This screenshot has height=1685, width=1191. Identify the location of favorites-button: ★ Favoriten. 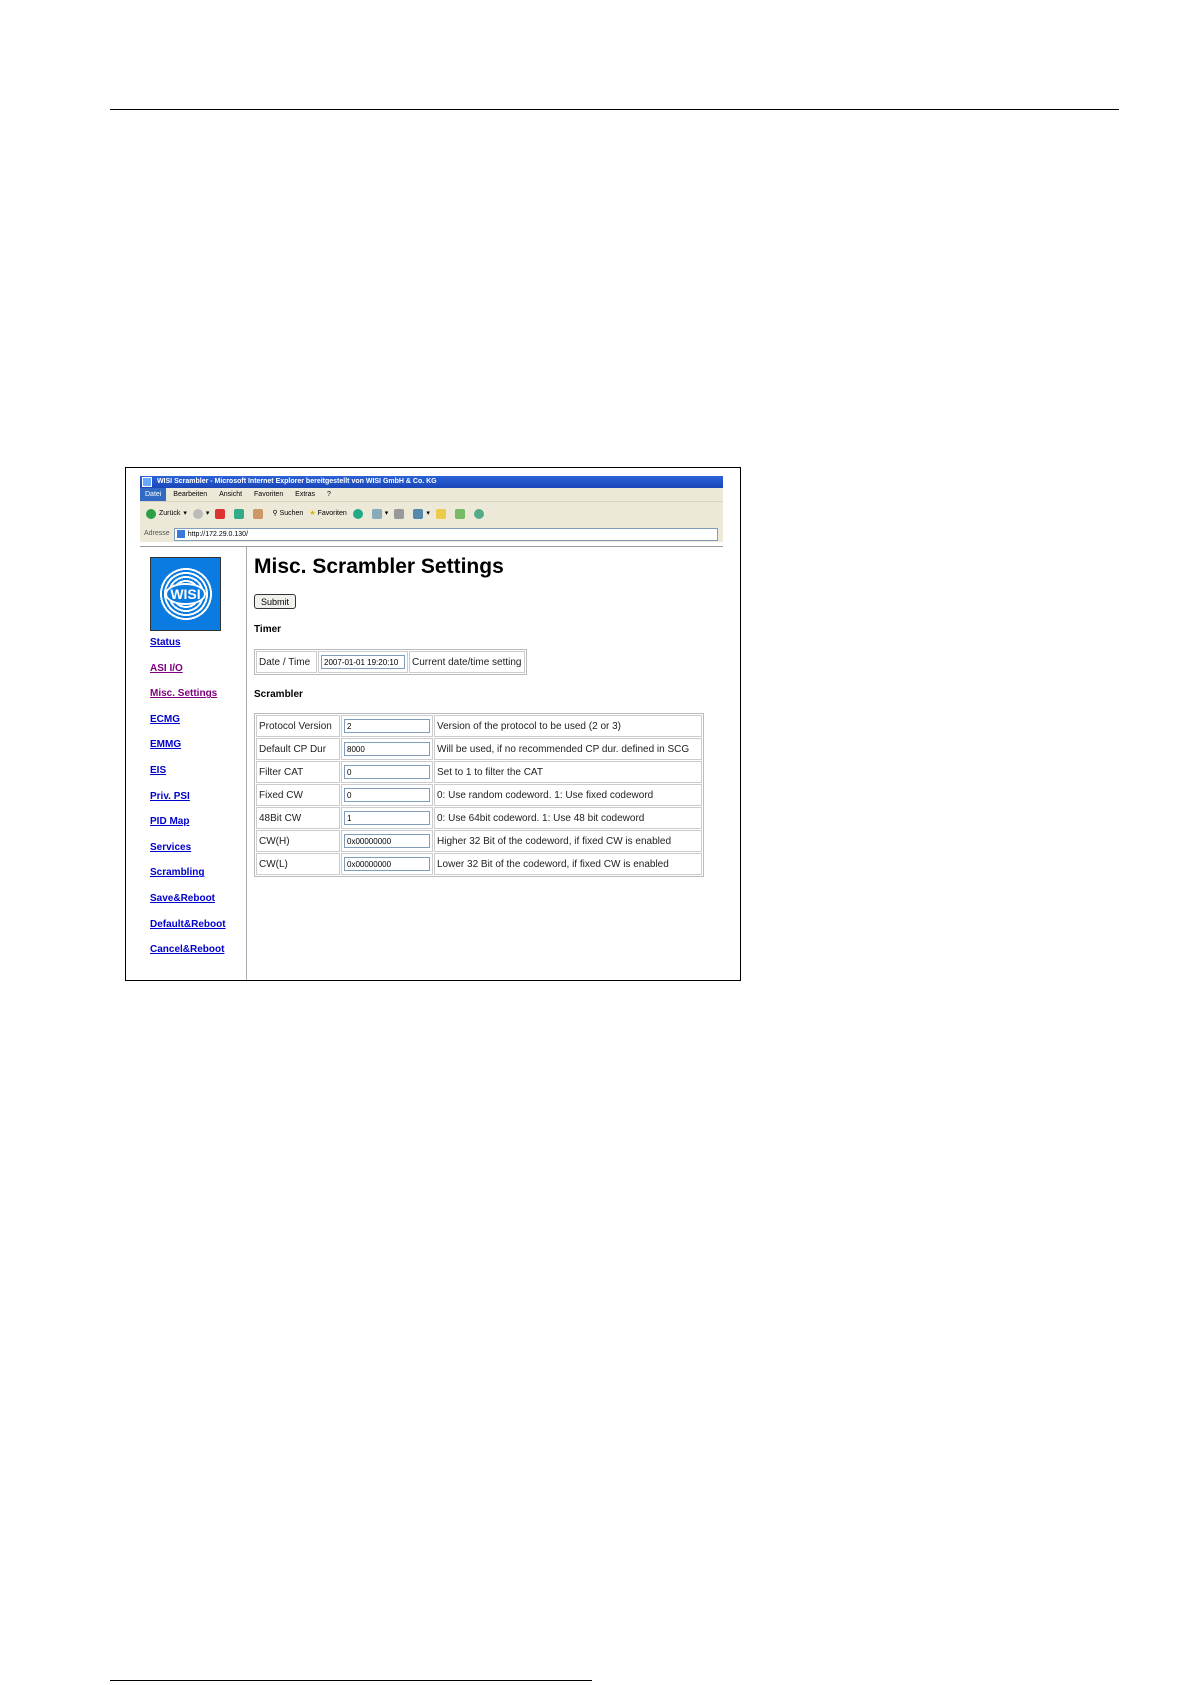
(327, 514).